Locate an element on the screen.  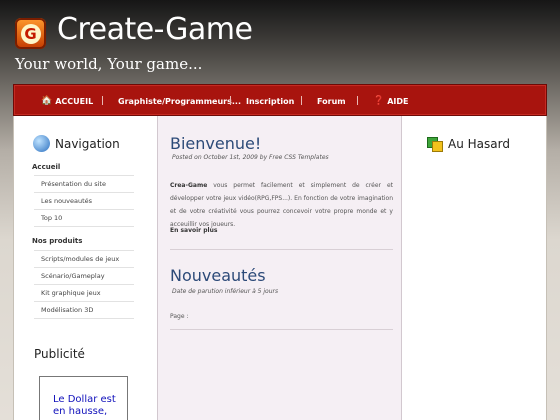
sidebar-link-nouveautes: Les nouveautés is located at coordinates (84, 200).